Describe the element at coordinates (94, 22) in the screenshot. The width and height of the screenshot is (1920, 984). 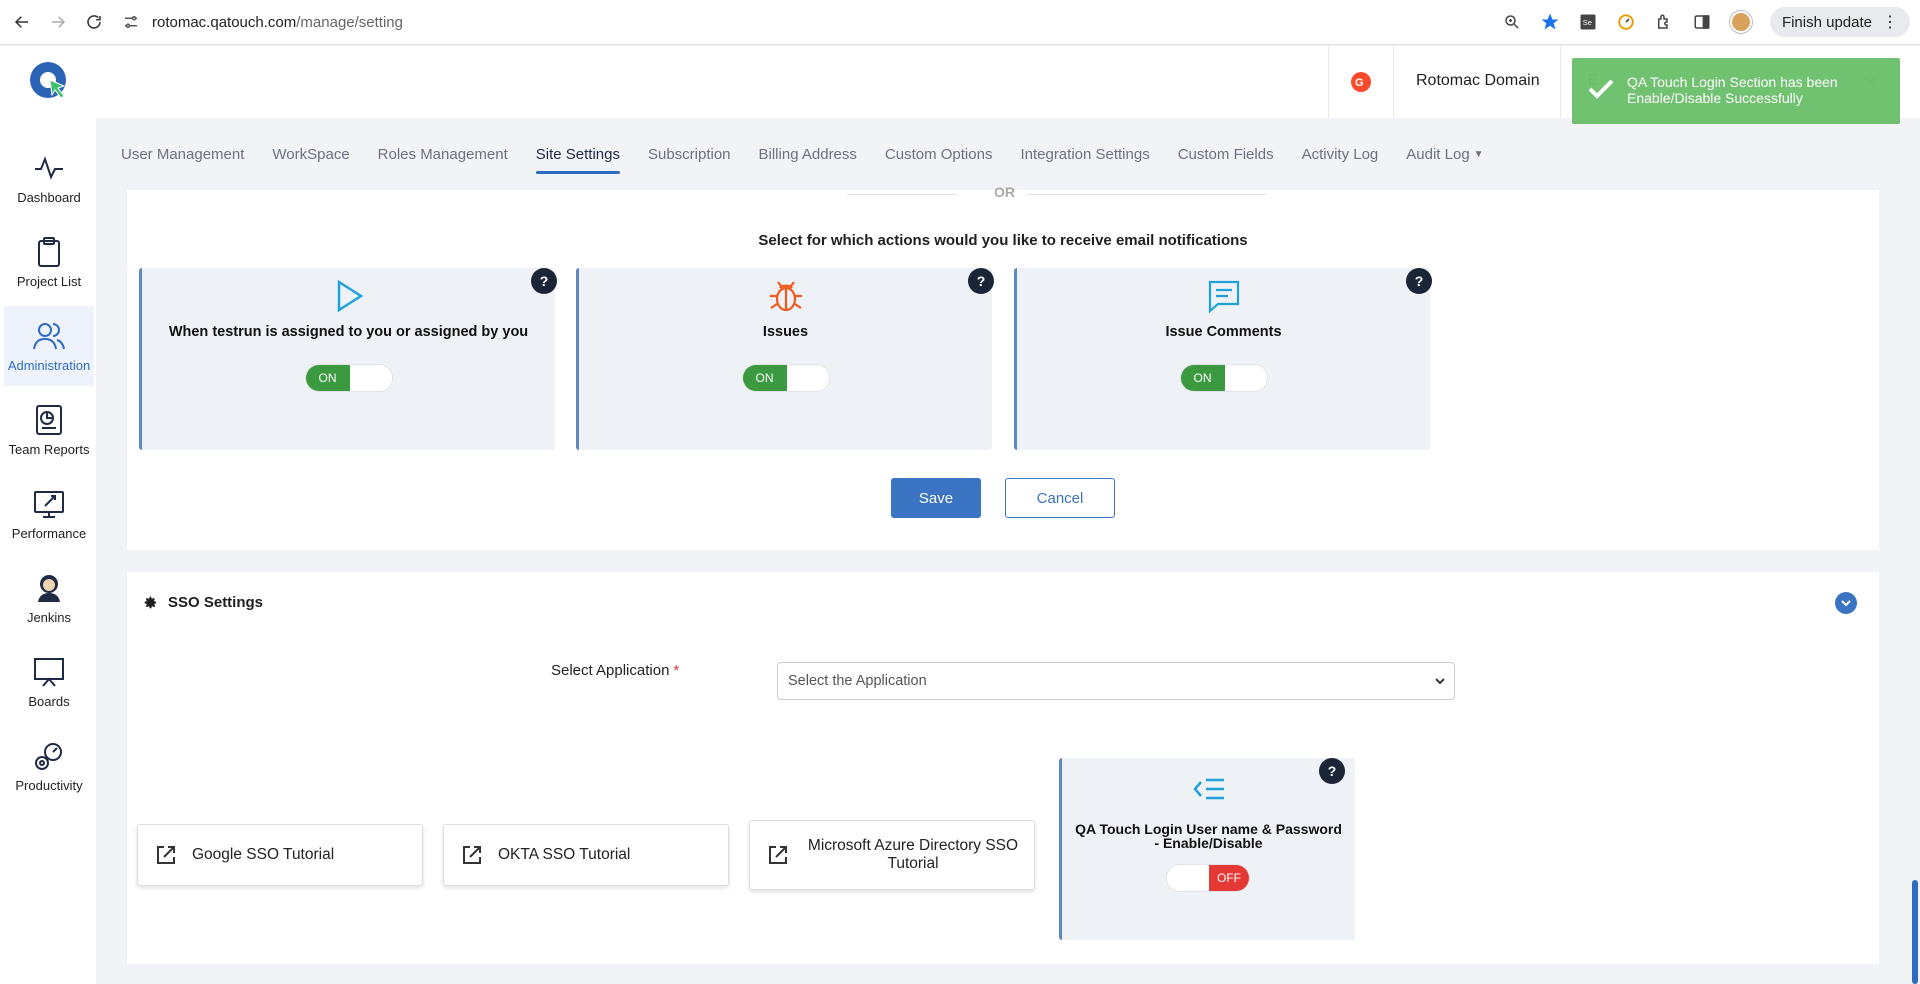
I see `reload-icon` at that location.